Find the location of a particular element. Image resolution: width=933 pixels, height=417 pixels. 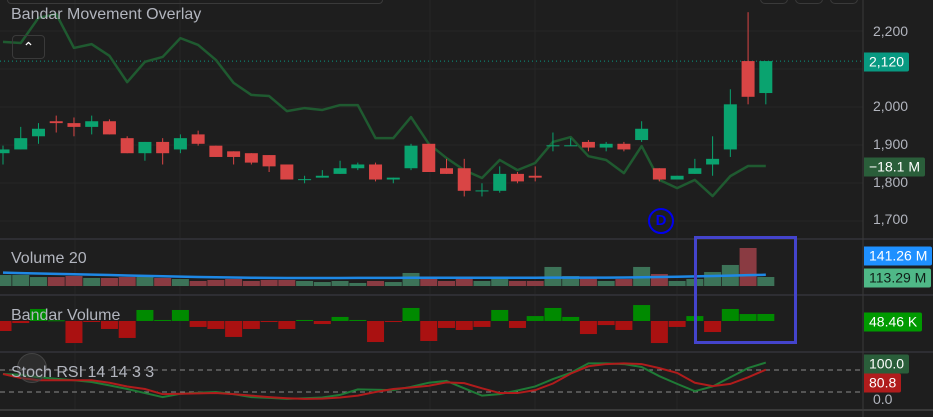

stoch-pane-title: Stoch RSI 14 14 3 3 is located at coordinates (83, 372).